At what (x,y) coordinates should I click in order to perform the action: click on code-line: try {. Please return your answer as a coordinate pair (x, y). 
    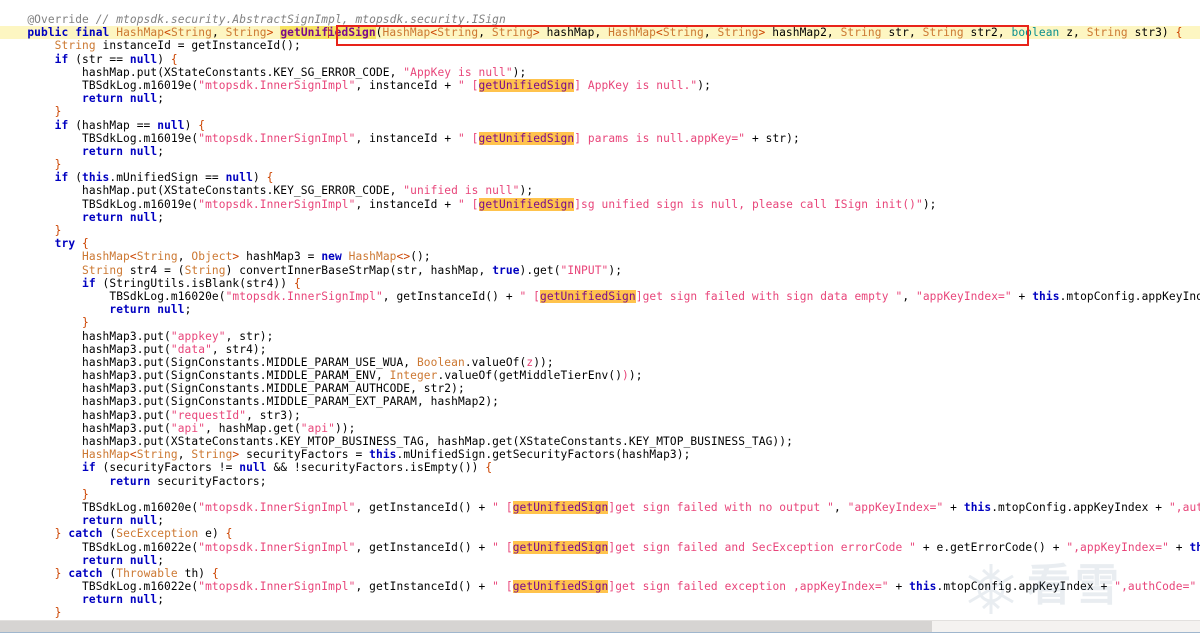
    Looking at the image, I should click on (44, 244).